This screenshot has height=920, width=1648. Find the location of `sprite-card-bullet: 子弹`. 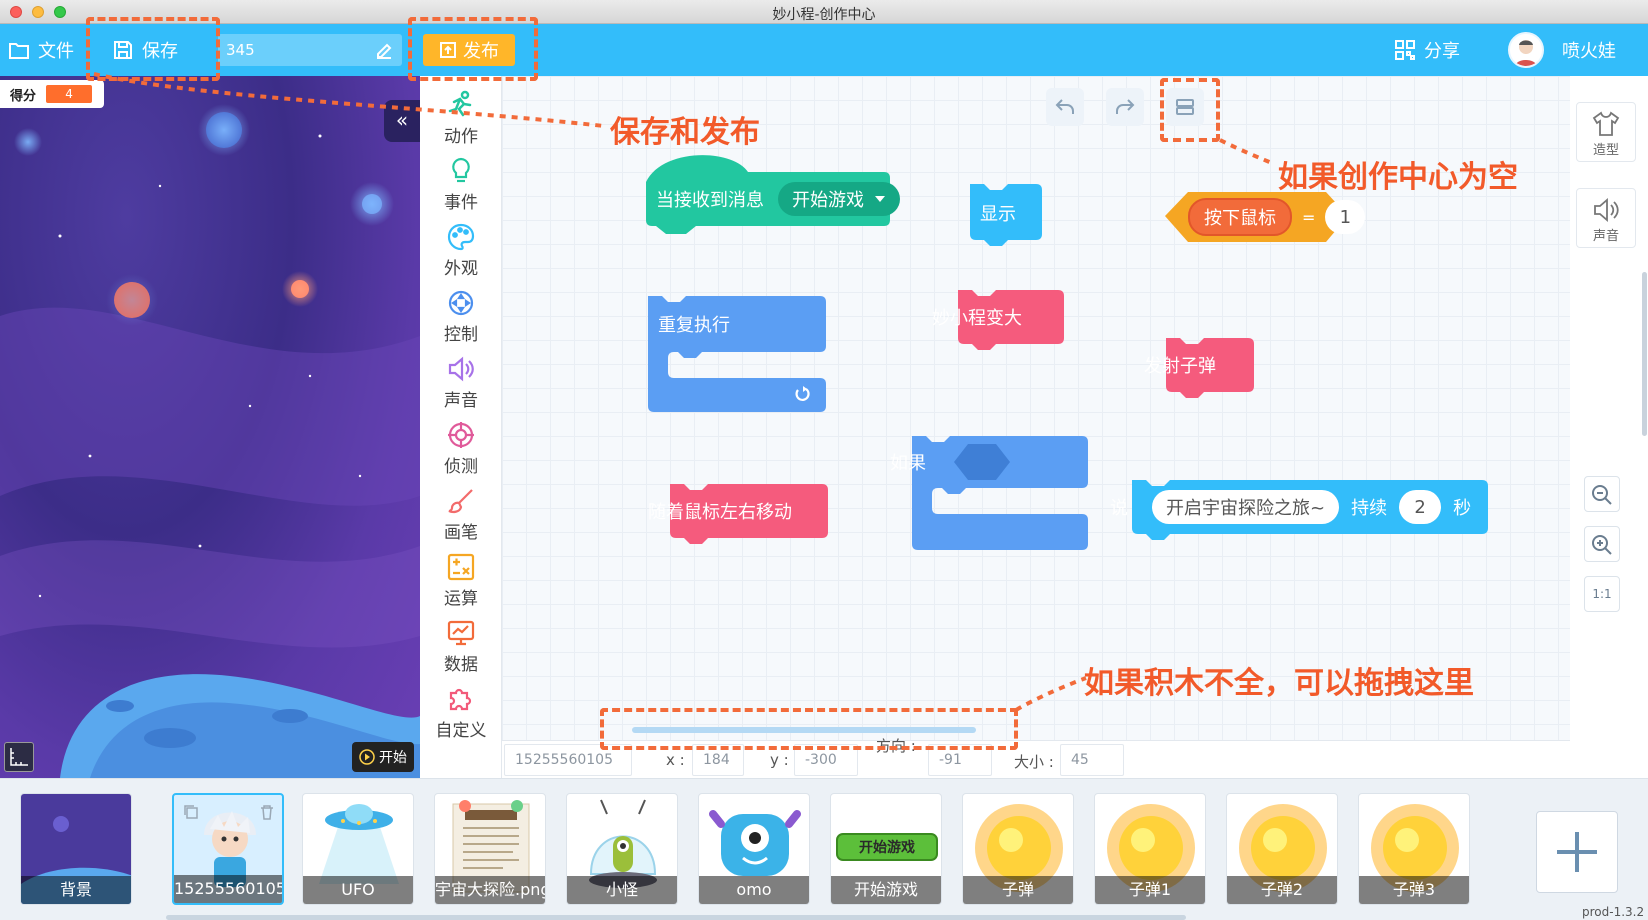

sprite-card-bullet: 子弹 is located at coordinates (1018, 849).